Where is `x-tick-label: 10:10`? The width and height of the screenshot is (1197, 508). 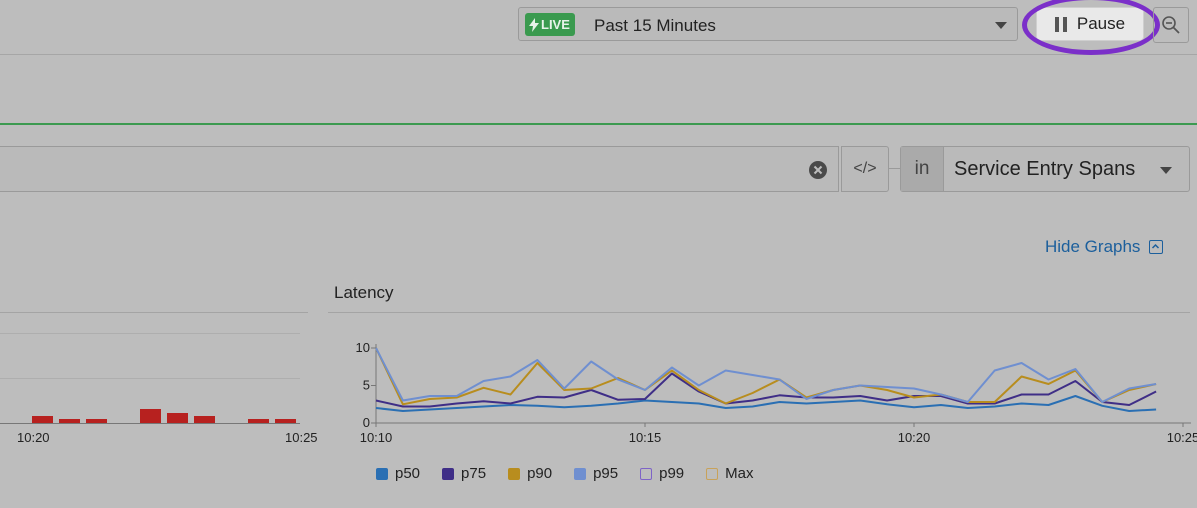 x-tick-label: 10:10 is located at coordinates (376, 437).